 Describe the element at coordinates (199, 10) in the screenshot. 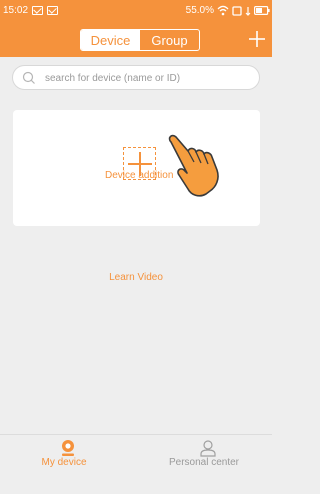

I see `battery-percentage: 55.0%` at that location.